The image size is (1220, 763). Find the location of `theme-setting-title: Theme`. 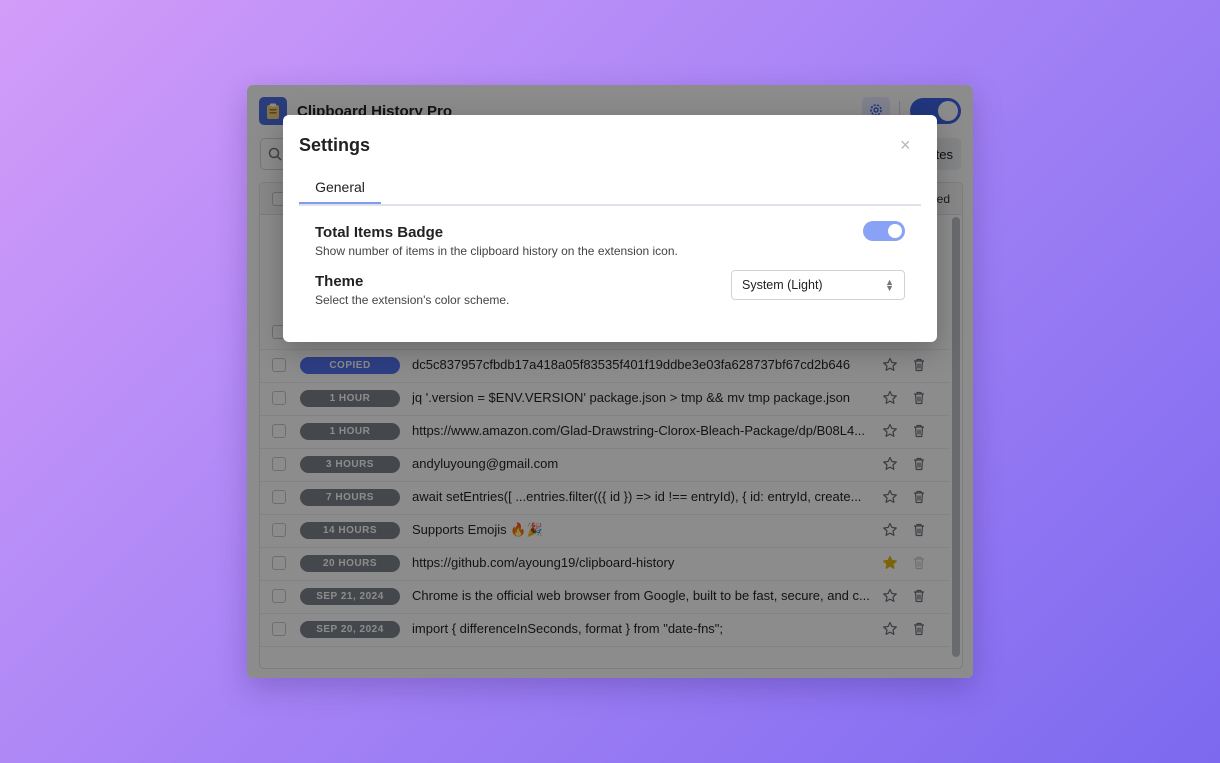

theme-setting-title: Theme is located at coordinates (339, 281).